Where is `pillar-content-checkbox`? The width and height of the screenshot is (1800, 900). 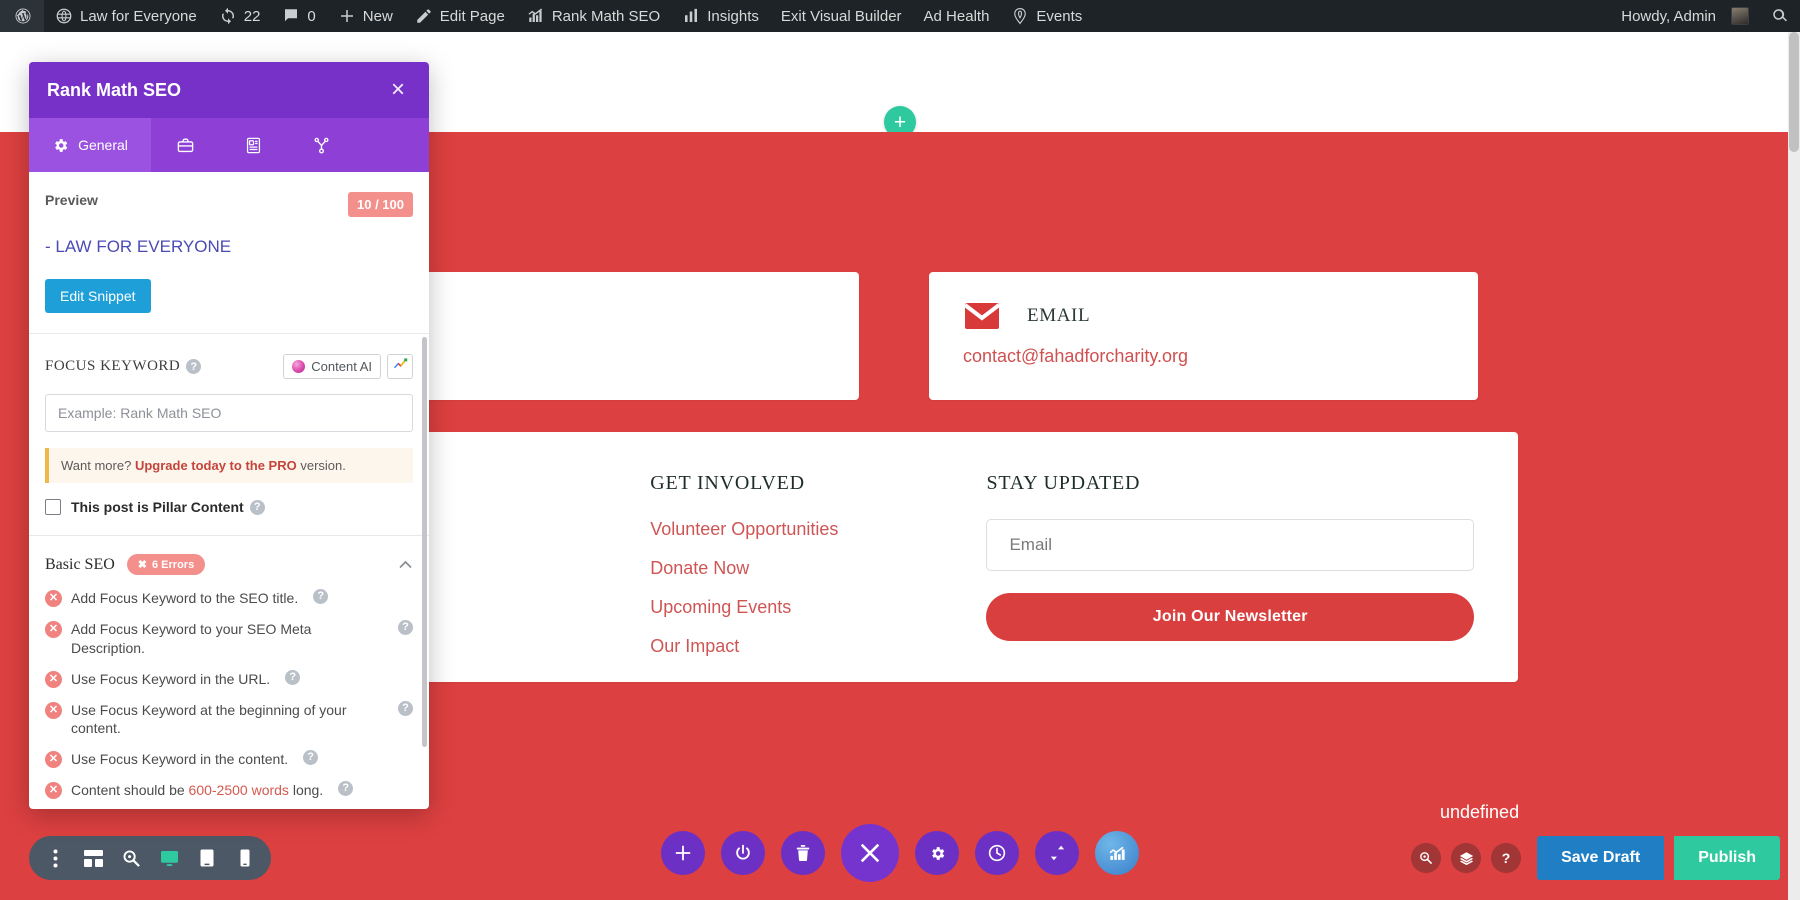 pillar-content-checkbox is located at coordinates (53, 507).